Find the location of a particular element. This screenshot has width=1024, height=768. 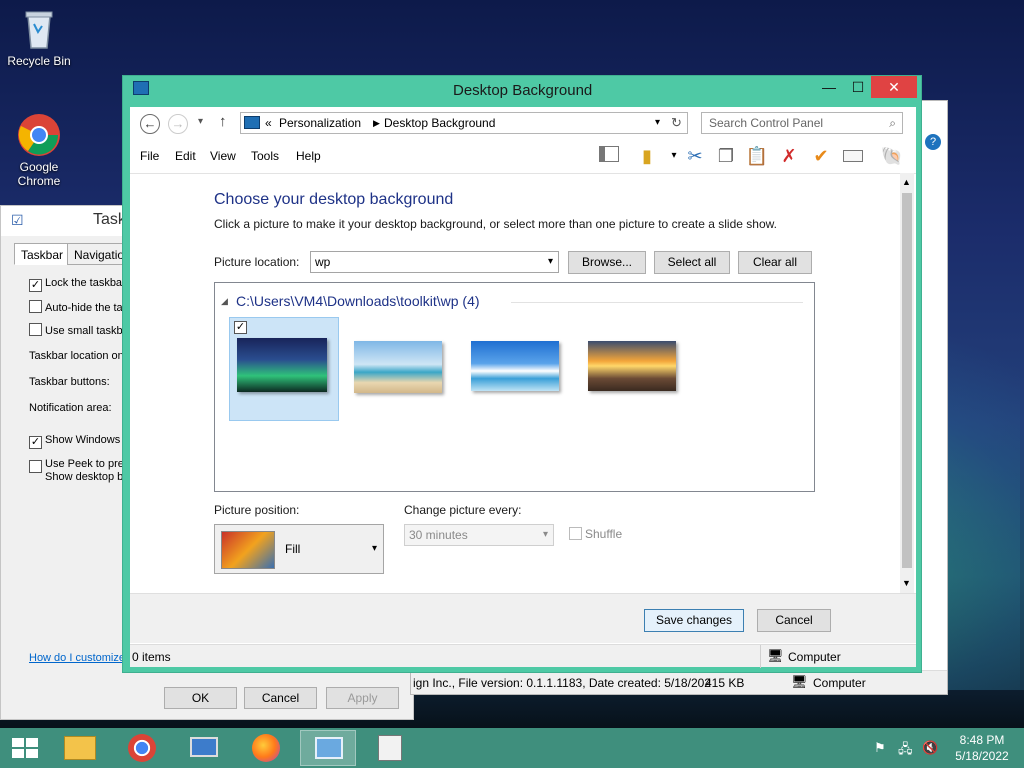

breadcrumb-personalization: Personalization is located at coordinates (320, 123).